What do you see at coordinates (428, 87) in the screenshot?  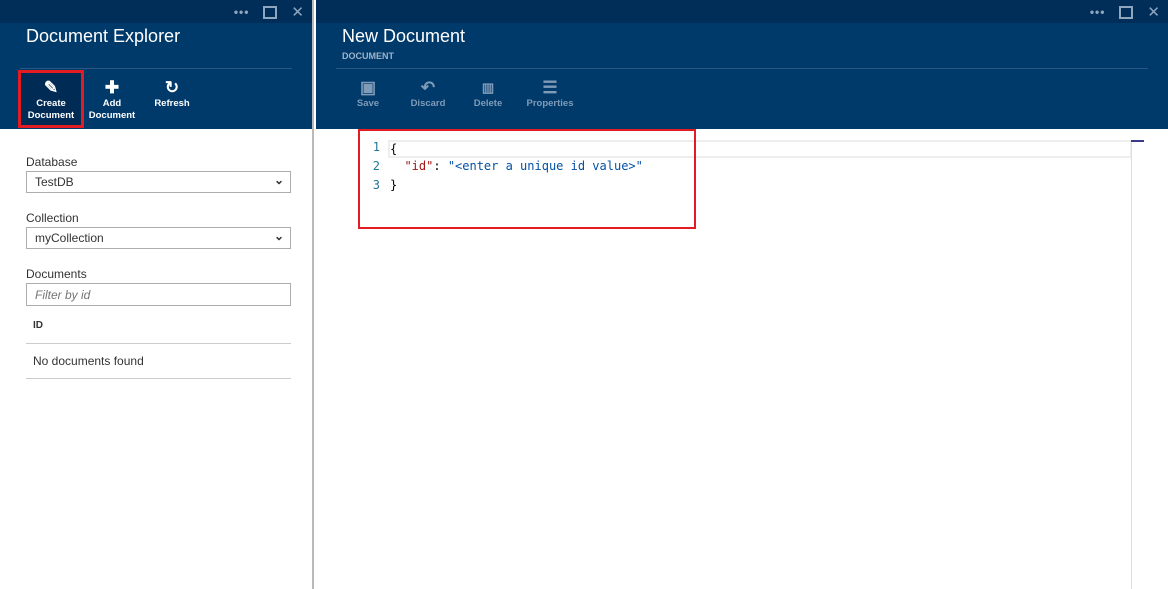 I see `undo-icon: ↶` at bounding box center [428, 87].